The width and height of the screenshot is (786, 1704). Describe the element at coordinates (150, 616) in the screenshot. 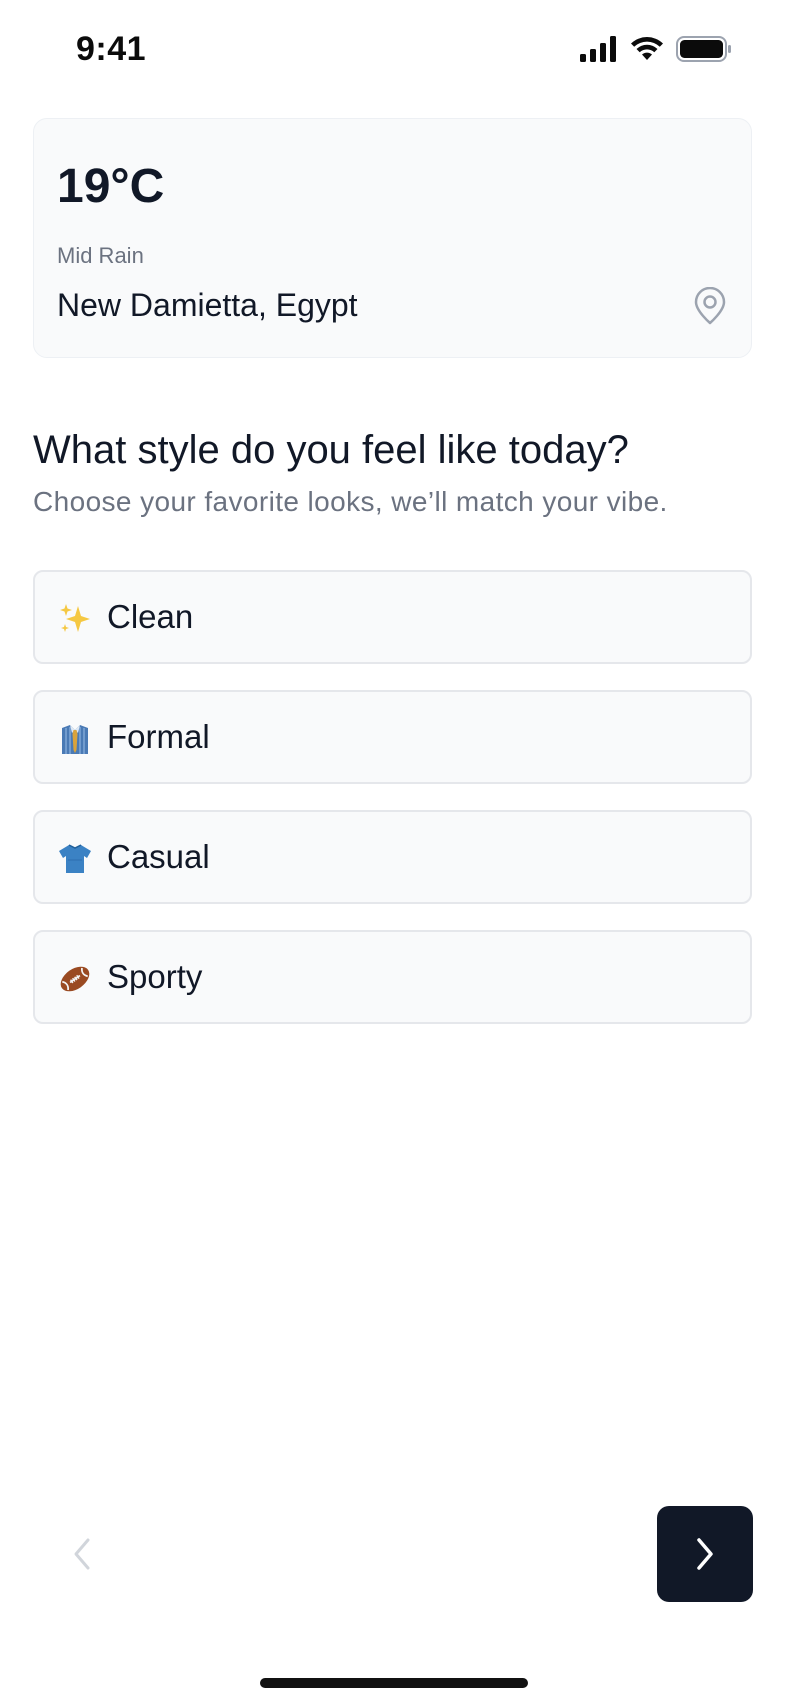

I see `option-label: Clean` at that location.